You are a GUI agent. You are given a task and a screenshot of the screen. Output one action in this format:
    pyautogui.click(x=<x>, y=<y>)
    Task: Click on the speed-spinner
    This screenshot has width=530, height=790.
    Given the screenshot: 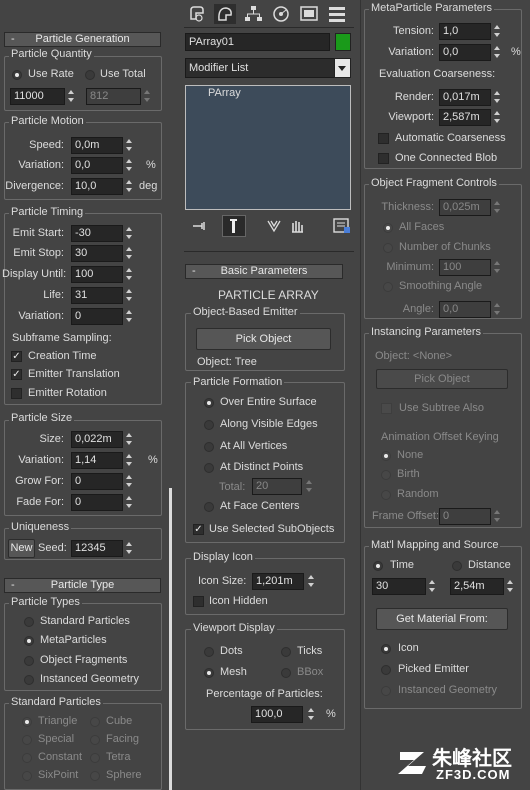 What is the action you would take?
    pyautogui.click(x=129, y=145)
    